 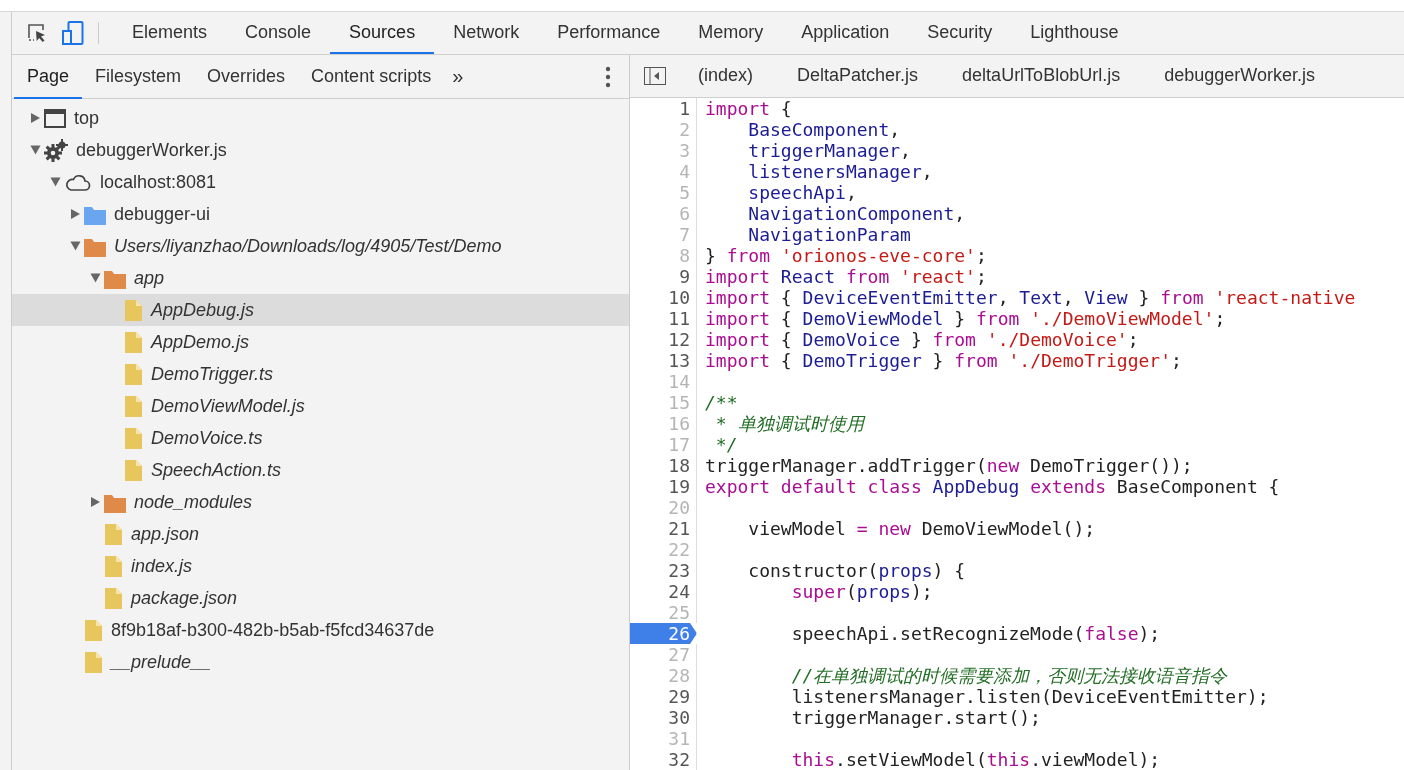 I want to click on navigator-tab: Page, so click(x=48, y=77).